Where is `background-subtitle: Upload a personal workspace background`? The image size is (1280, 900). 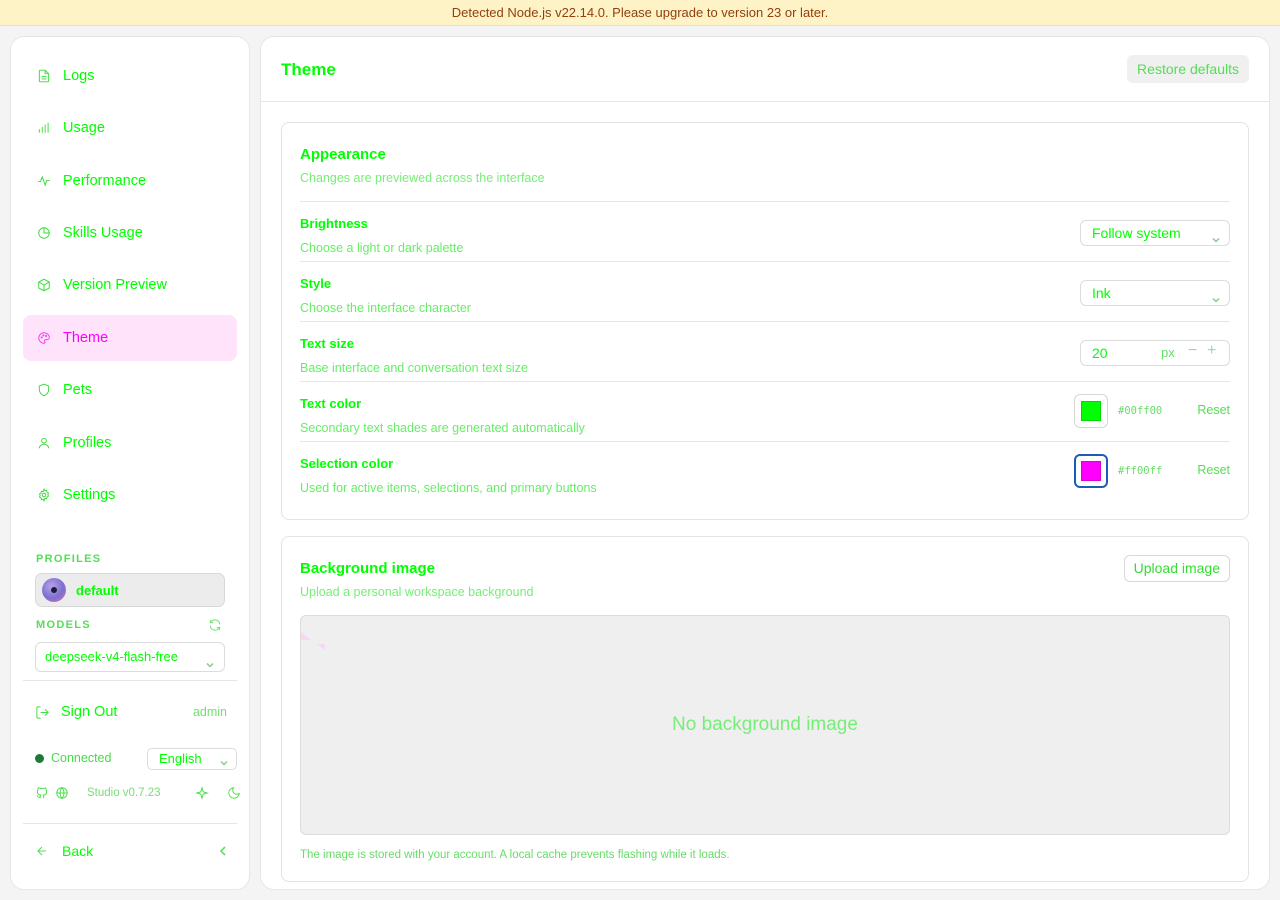 background-subtitle: Upload a personal workspace background is located at coordinates (417, 592).